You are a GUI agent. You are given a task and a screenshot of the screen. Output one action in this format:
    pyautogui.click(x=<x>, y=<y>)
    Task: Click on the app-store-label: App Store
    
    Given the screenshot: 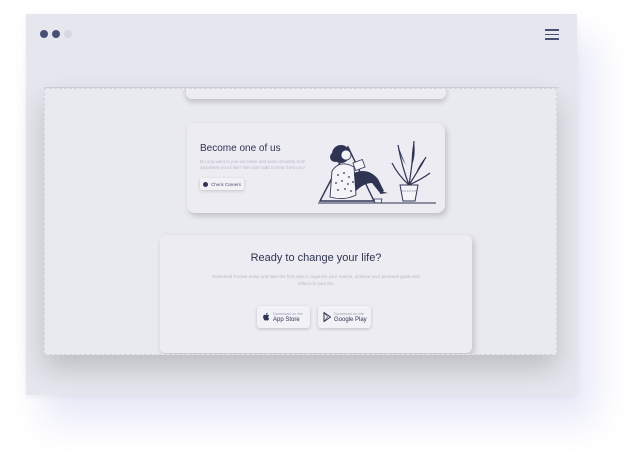 What is the action you would take?
    pyautogui.click(x=286, y=320)
    